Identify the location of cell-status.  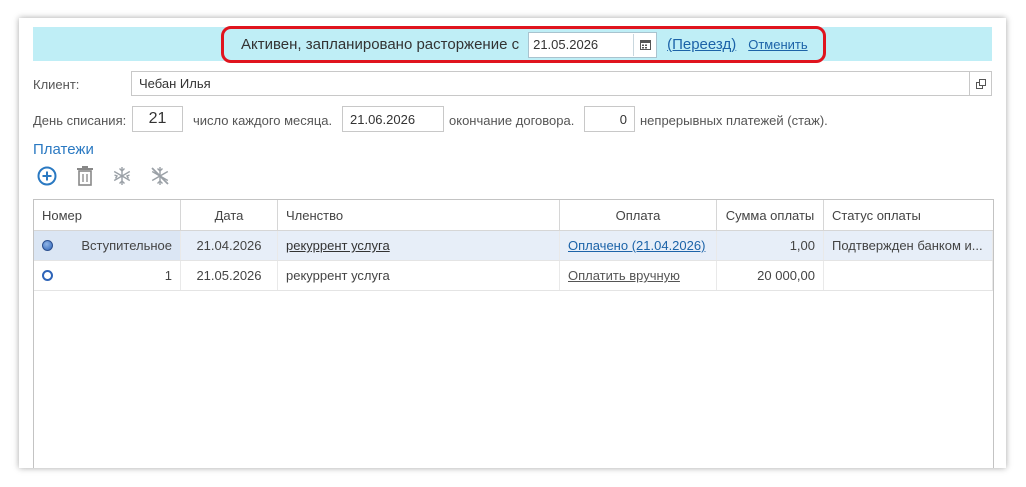
(908, 275).